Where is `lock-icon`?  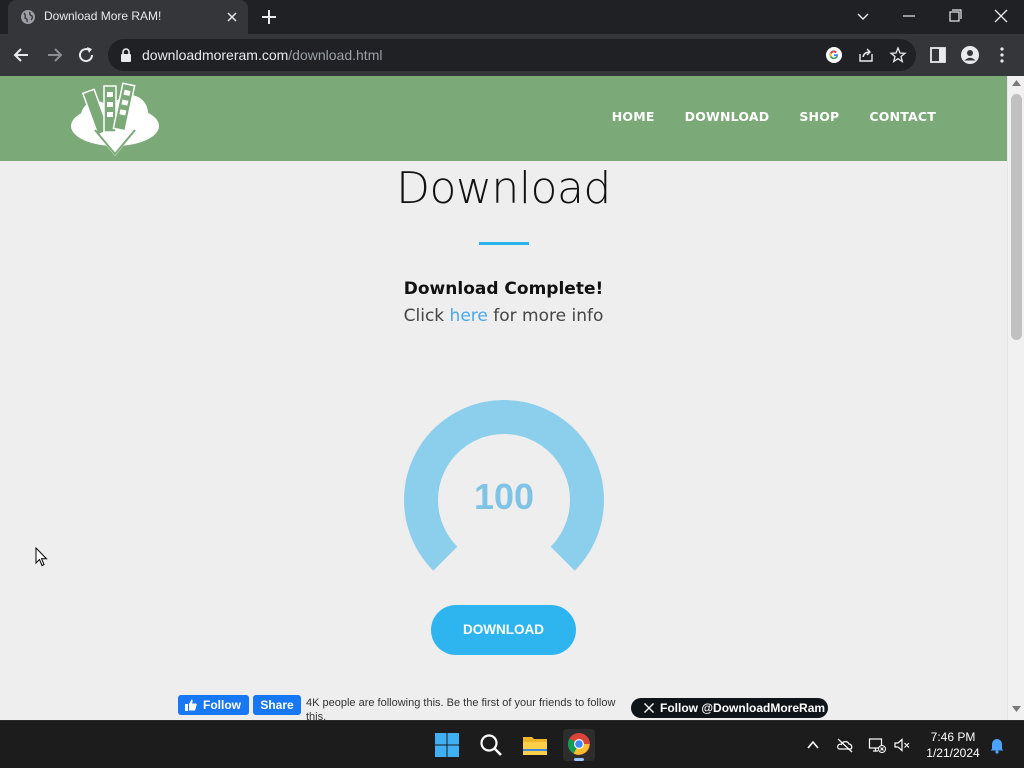
lock-icon is located at coordinates (126, 55).